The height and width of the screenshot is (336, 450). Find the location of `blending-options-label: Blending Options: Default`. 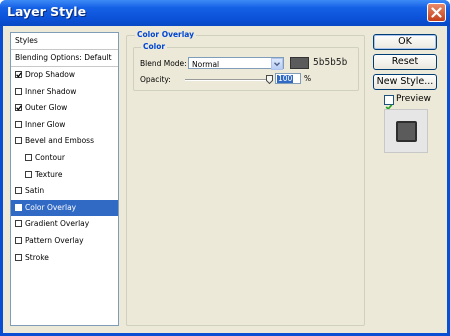

blending-options-label: Blending Options: Default is located at coordinates (63, 57).